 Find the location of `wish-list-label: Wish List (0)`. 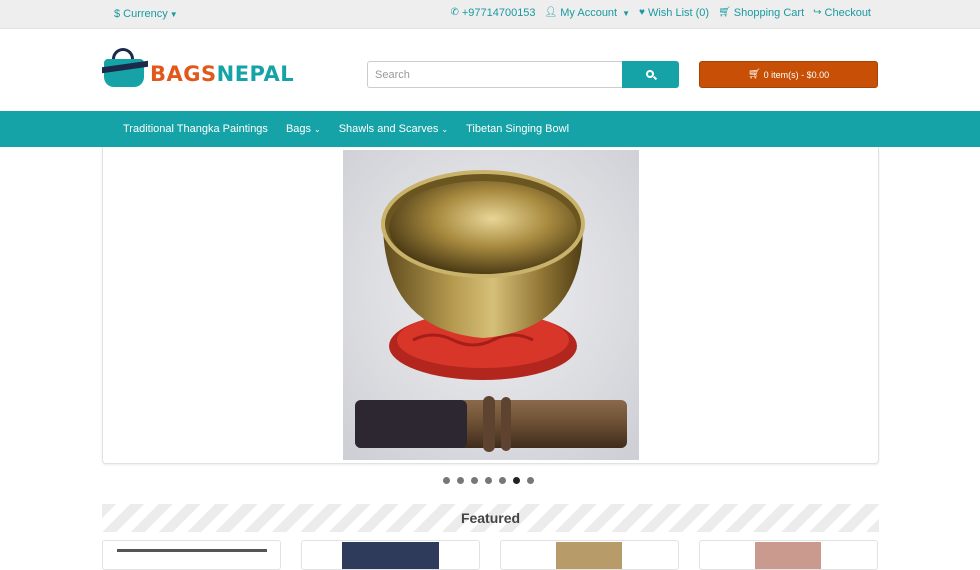

wish-list-label: Wish List (0) is located at coordinates (678, 13).